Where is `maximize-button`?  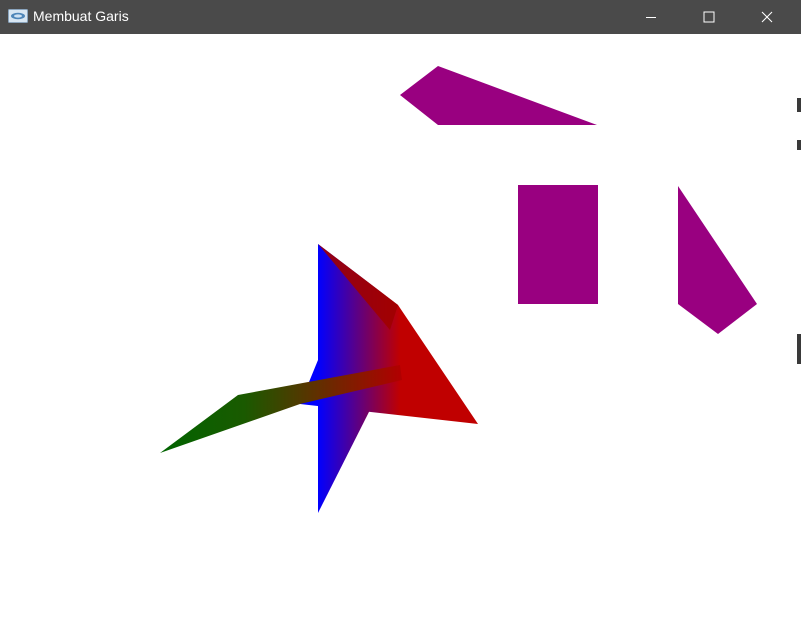
maximize-button is located at coordinates (709, 17).